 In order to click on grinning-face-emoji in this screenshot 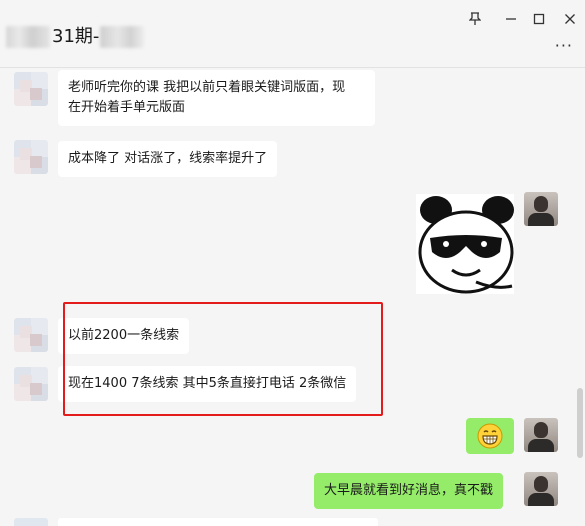, I will do `click(490, 436)`.